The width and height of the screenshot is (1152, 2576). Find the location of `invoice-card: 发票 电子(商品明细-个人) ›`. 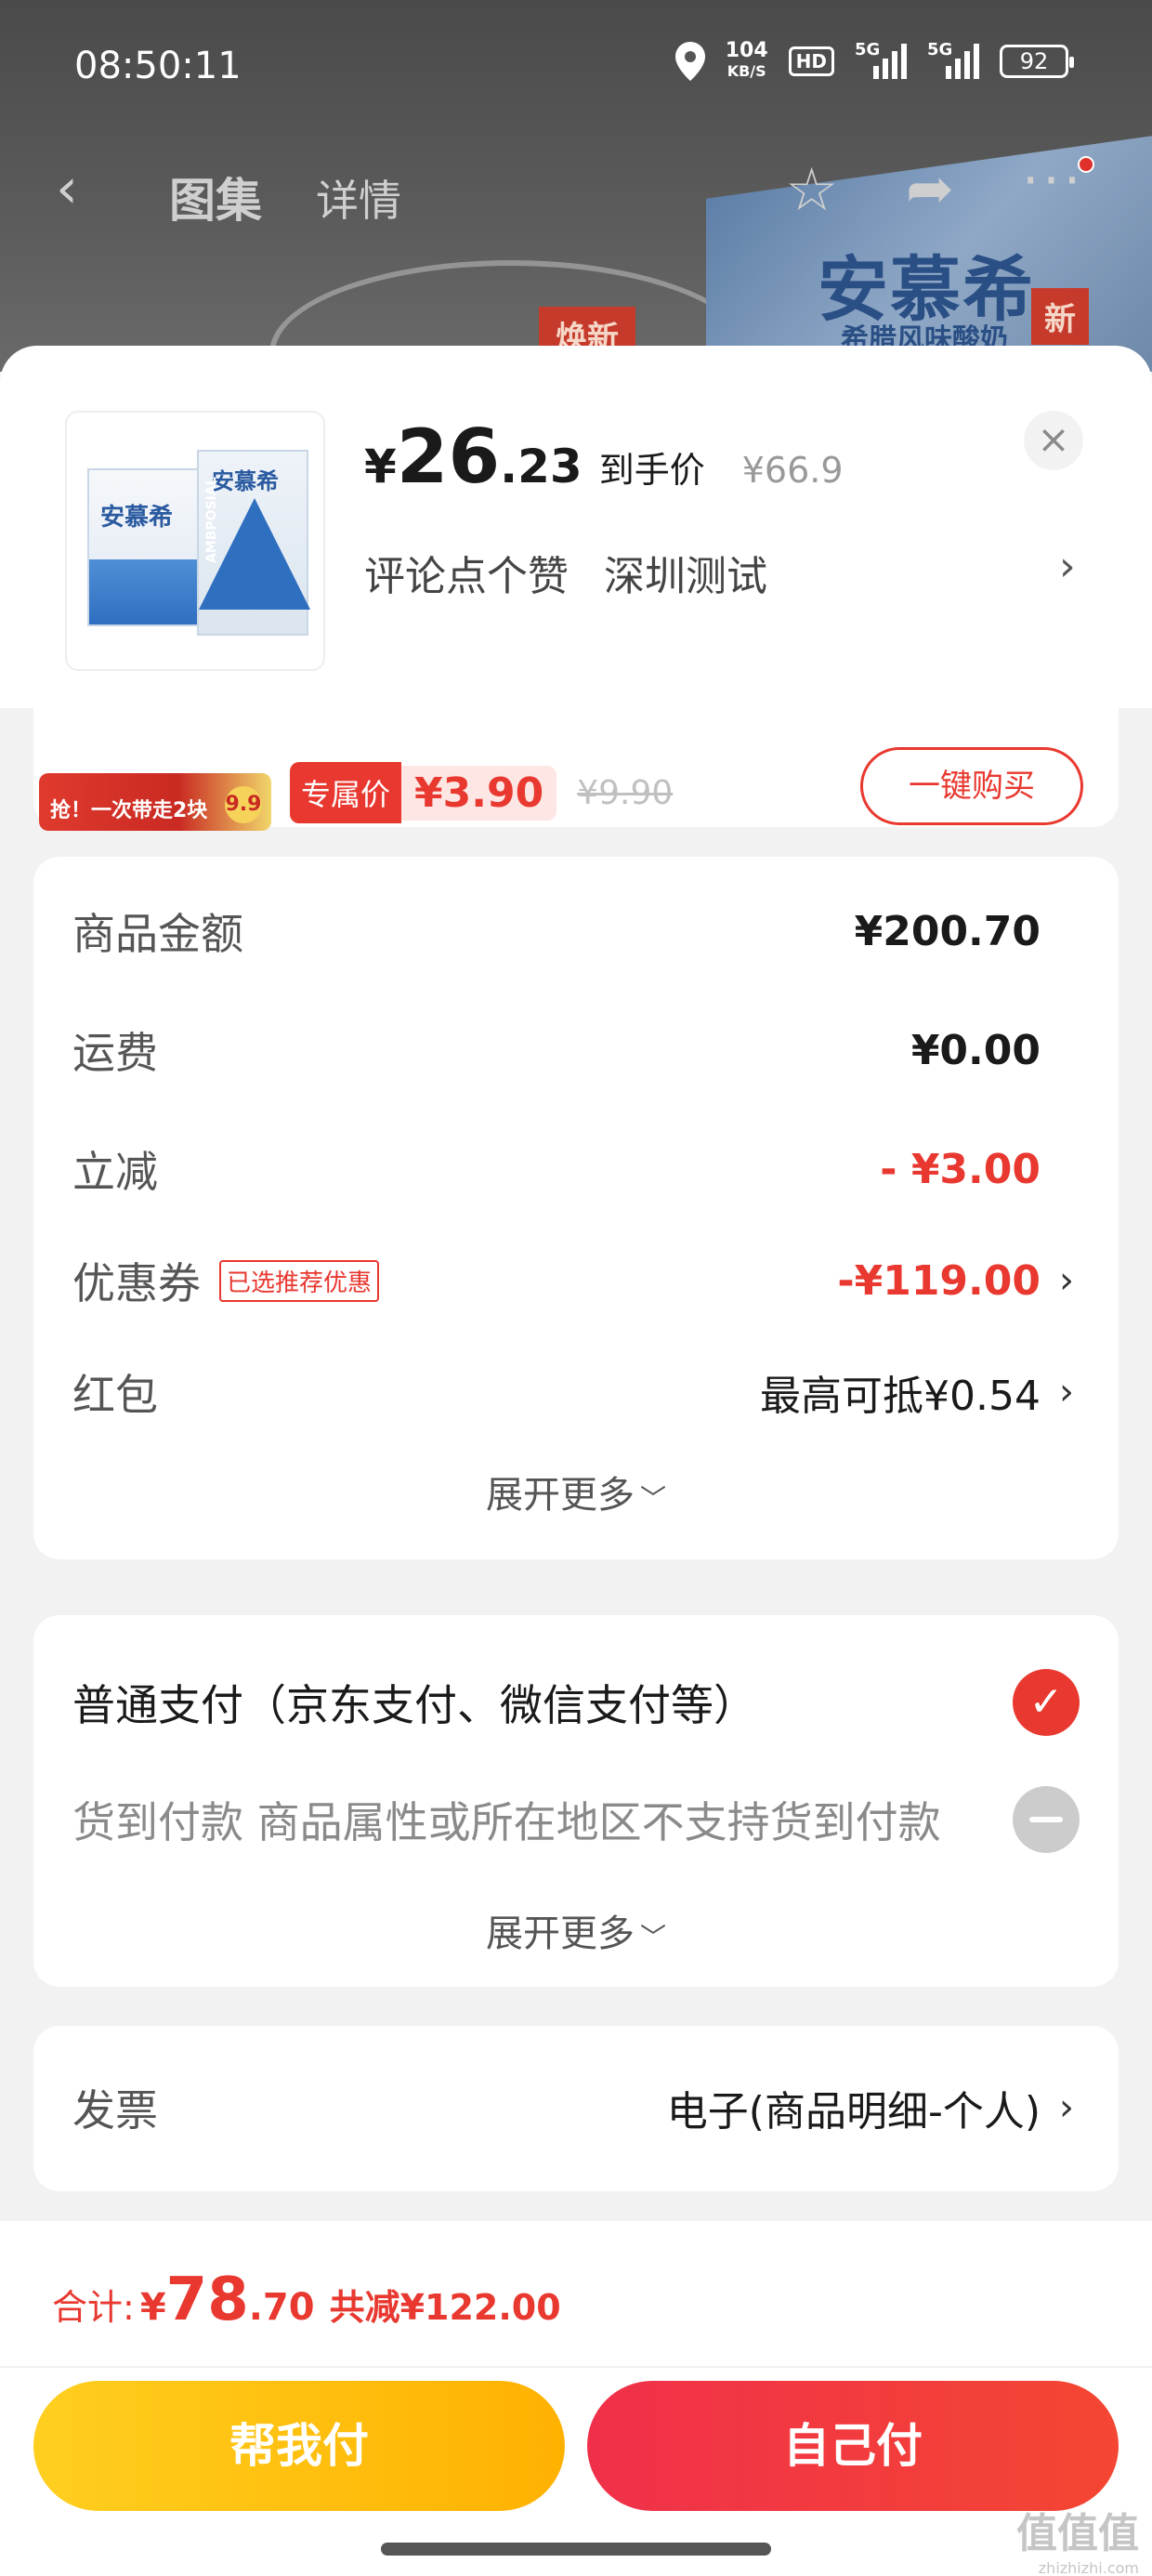

invoice-card: 发票 电子(商品明细-个人) › is located at coordinates (576, 2108).